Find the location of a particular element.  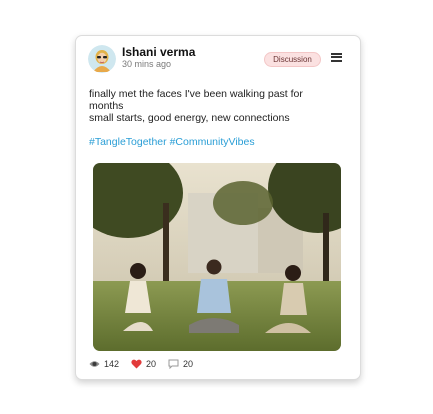

hashtag-link: #TangleTogether is located at coordinates (128, 142).